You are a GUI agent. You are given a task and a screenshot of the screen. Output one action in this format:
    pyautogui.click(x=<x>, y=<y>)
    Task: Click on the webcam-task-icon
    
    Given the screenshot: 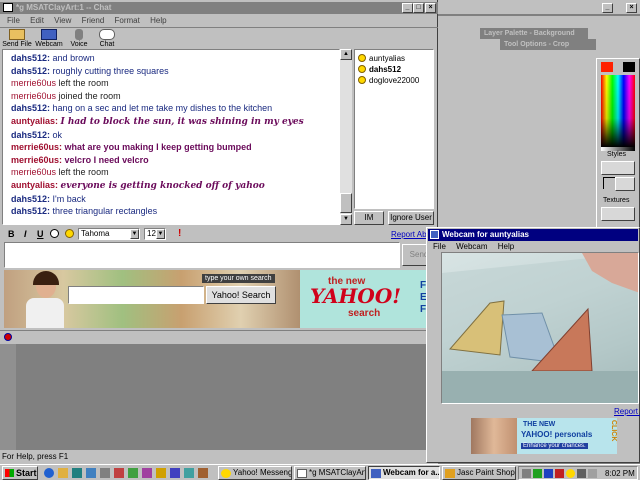 What is the action you would take?
    pyautogui.click(x=376, y=473)
    